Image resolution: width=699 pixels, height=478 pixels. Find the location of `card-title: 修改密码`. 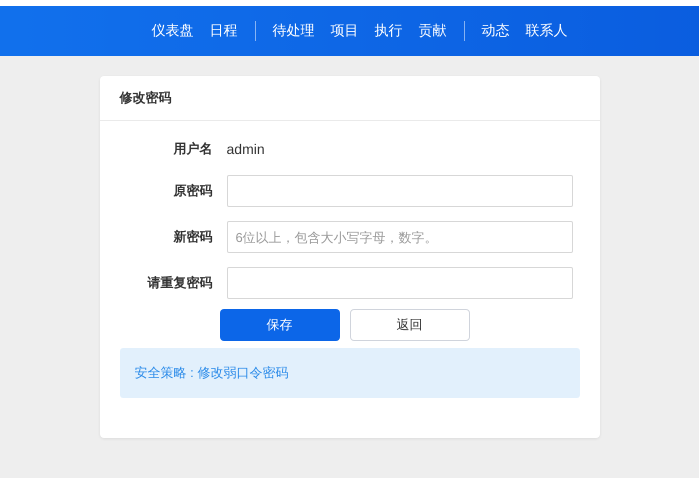

card-title: 修改密码 is located at coordinates (146, 98).